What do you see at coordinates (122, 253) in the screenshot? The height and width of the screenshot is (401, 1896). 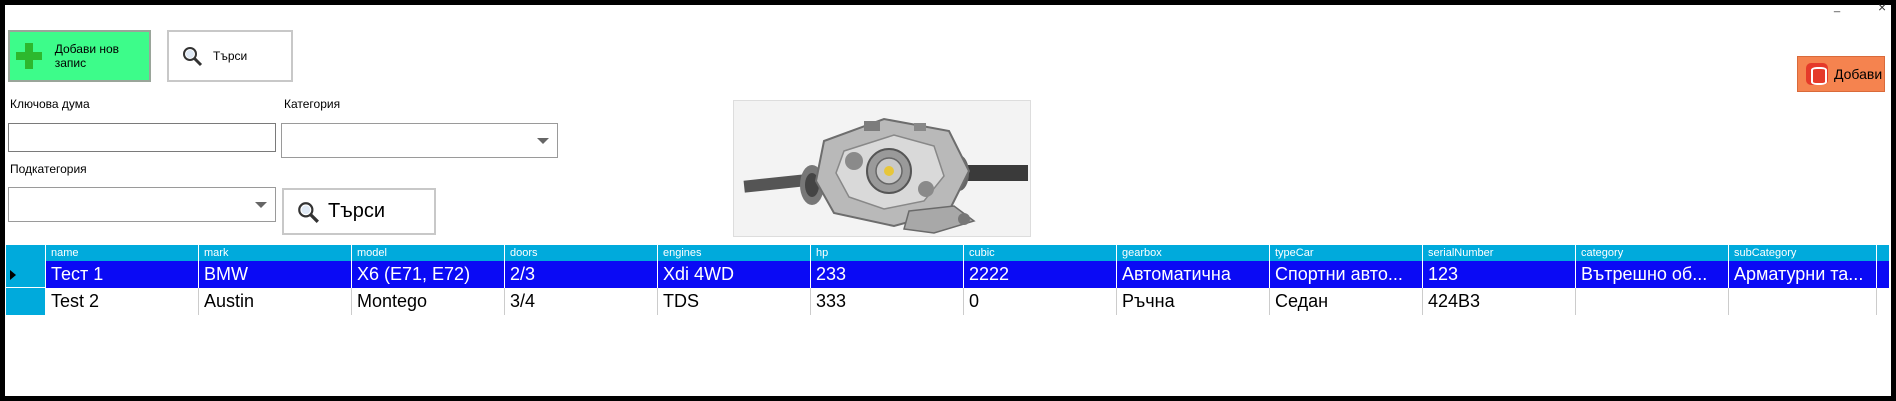 I see `column-header-name: name` at bounding box center [122, 253].